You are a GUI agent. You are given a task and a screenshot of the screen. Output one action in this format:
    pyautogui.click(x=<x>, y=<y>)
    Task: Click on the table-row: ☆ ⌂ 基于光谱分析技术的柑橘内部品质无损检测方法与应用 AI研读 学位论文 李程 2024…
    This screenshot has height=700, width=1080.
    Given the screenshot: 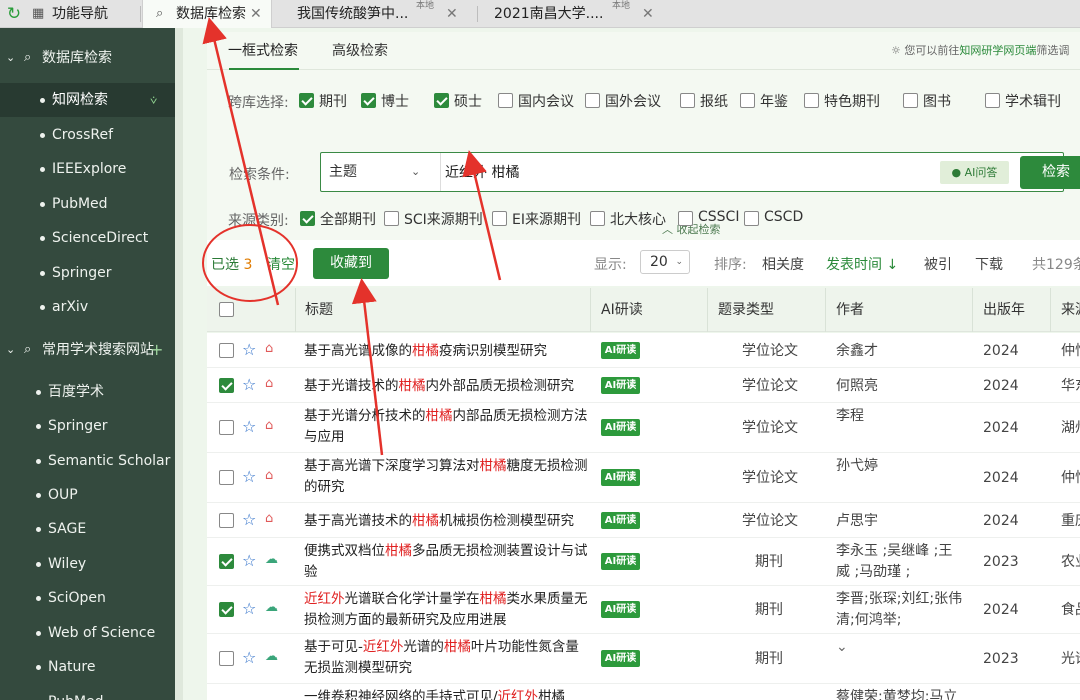 What is the action you would take?
    pyautogui.click(x=643, y=428)
    